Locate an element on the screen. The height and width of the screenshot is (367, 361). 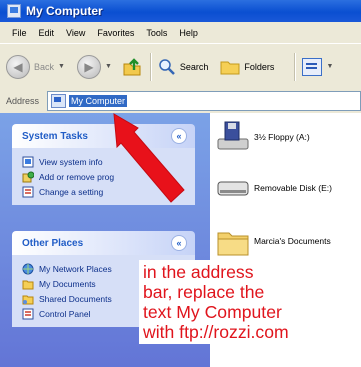
views-icon is located at coordinates (312, 66).